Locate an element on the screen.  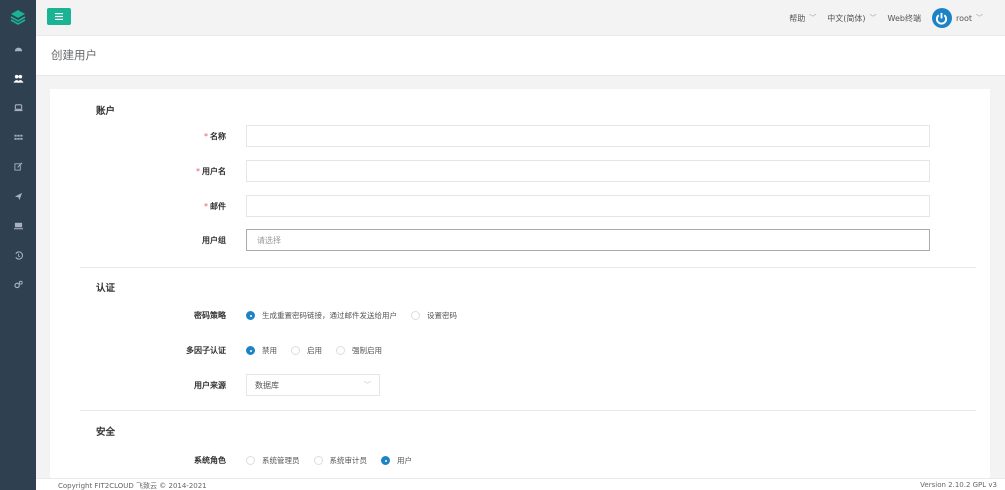
help-menu: 帮助 ﹀ is located at coordinates (802, 18).